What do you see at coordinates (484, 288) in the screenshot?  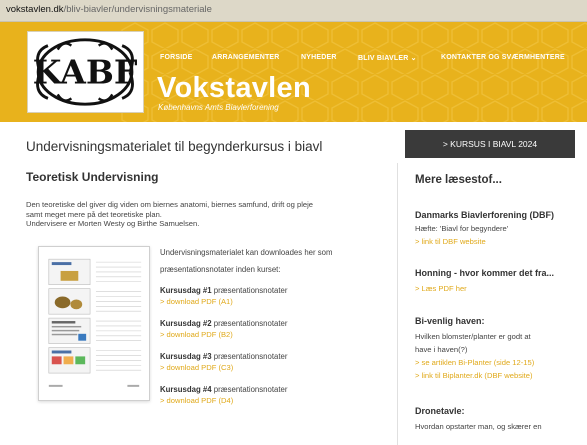 I see `honey-pdf-link: > Læs PDF her` at bounding box center [484, 288].